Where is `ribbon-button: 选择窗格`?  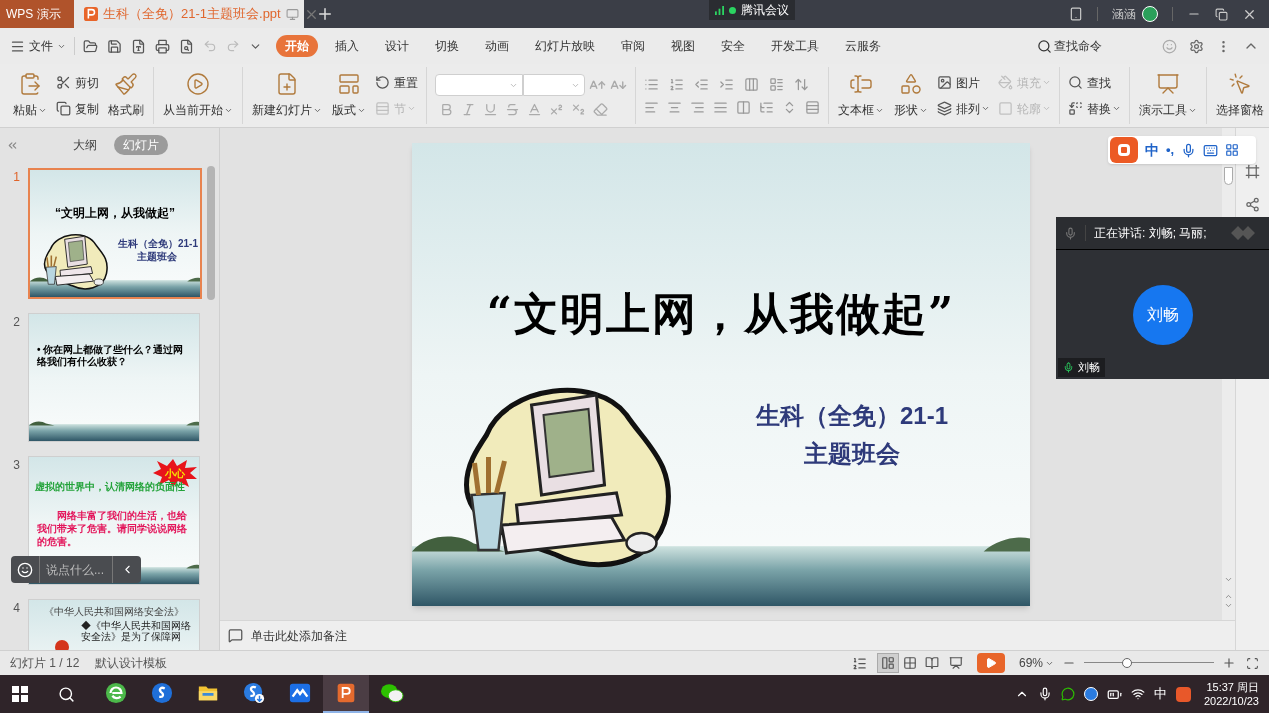
ribbon-button: 选择窗格 is located at coordinates (1240, 95).